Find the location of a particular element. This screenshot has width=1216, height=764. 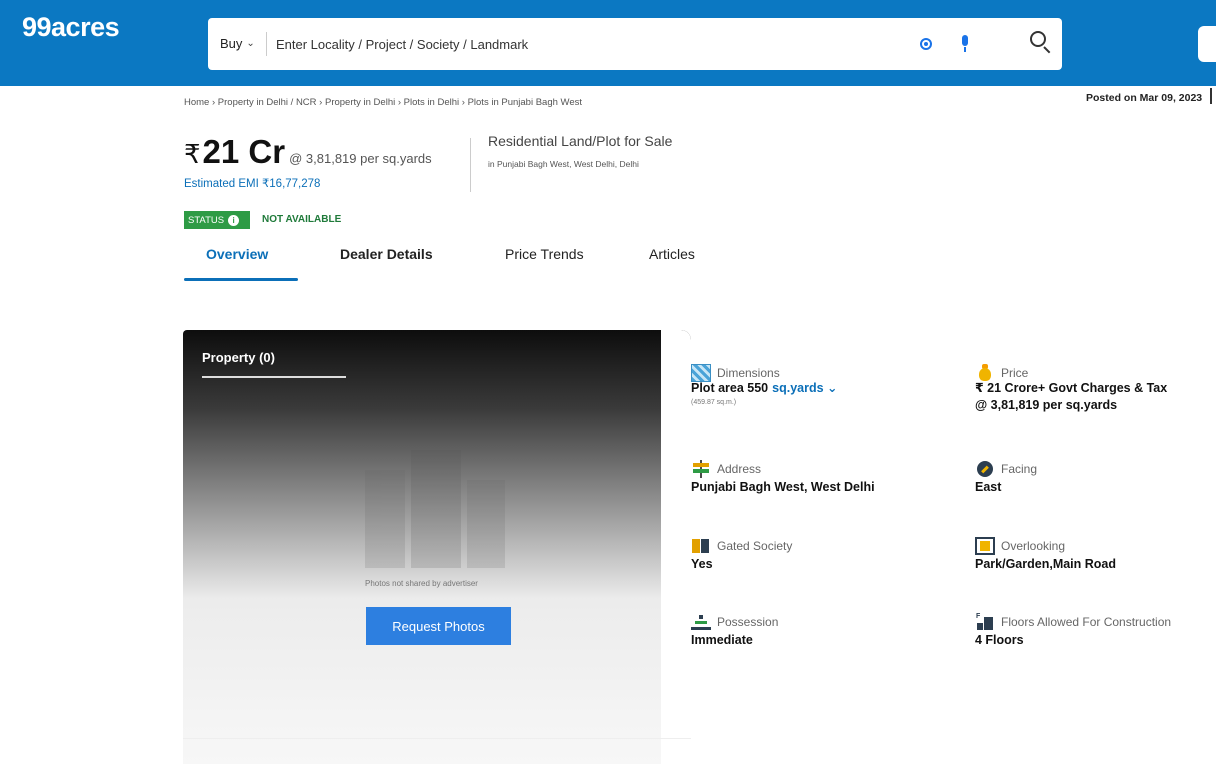

detail-facing: Facing East is located at coordinates (1006, 477).